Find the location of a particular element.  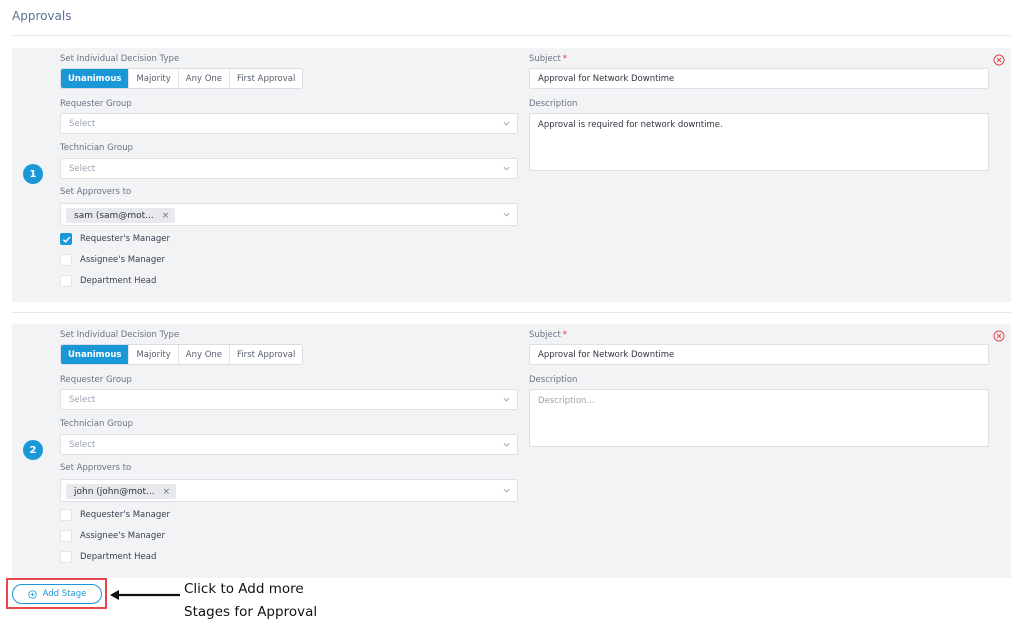

arrow-left-icon is located at coordinates (145, 595).